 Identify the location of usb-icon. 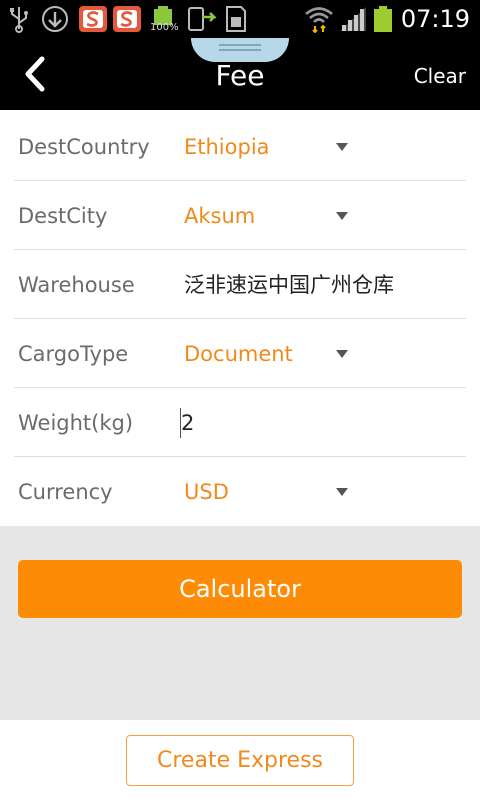
(19, 20).